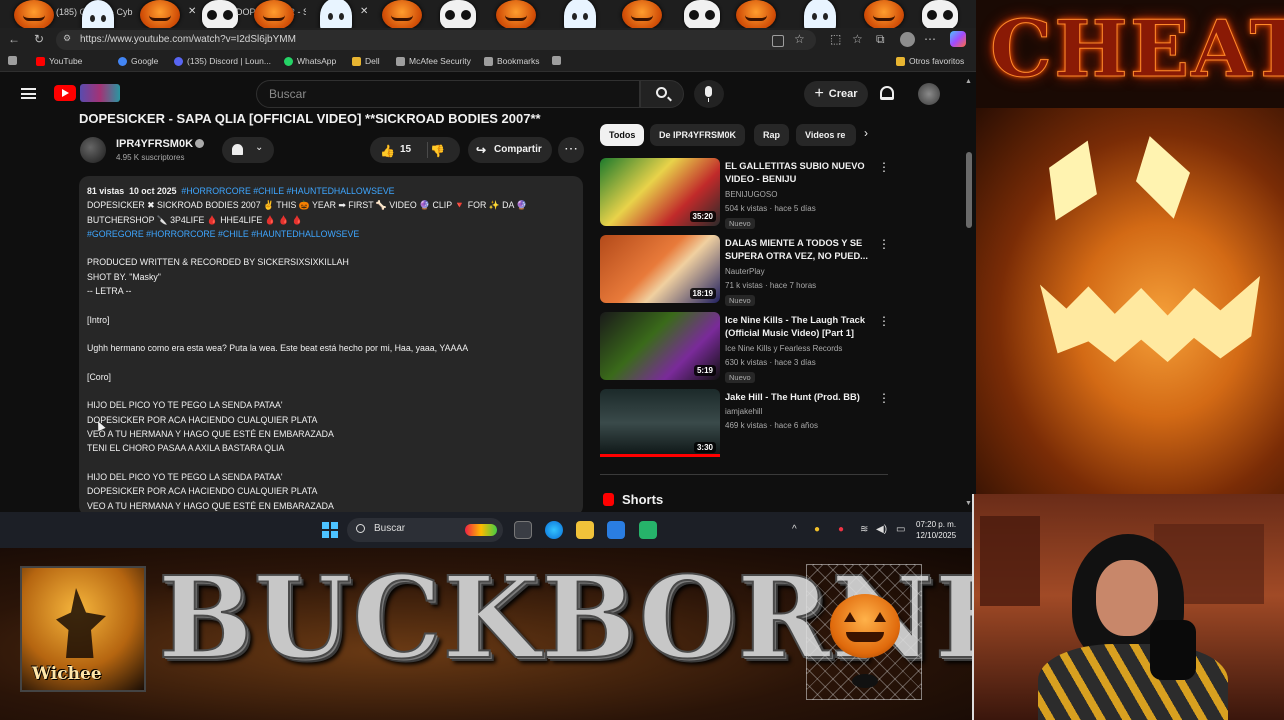 This screenshot has width=1284, height=720. Describe the element at coordinates (585, 530) in the screenshot. I see `file-explorer-icon` at that location.